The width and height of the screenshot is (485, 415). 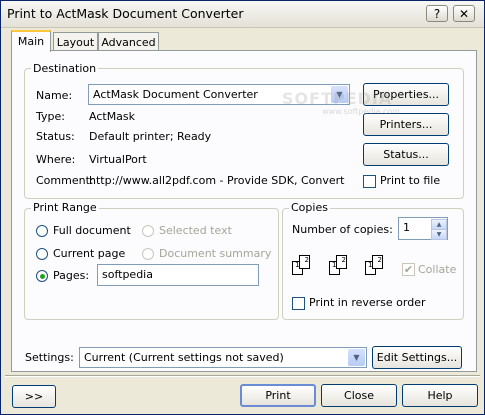 I want to click on tab-layout-label: Layout, so click(x=75, y=42).